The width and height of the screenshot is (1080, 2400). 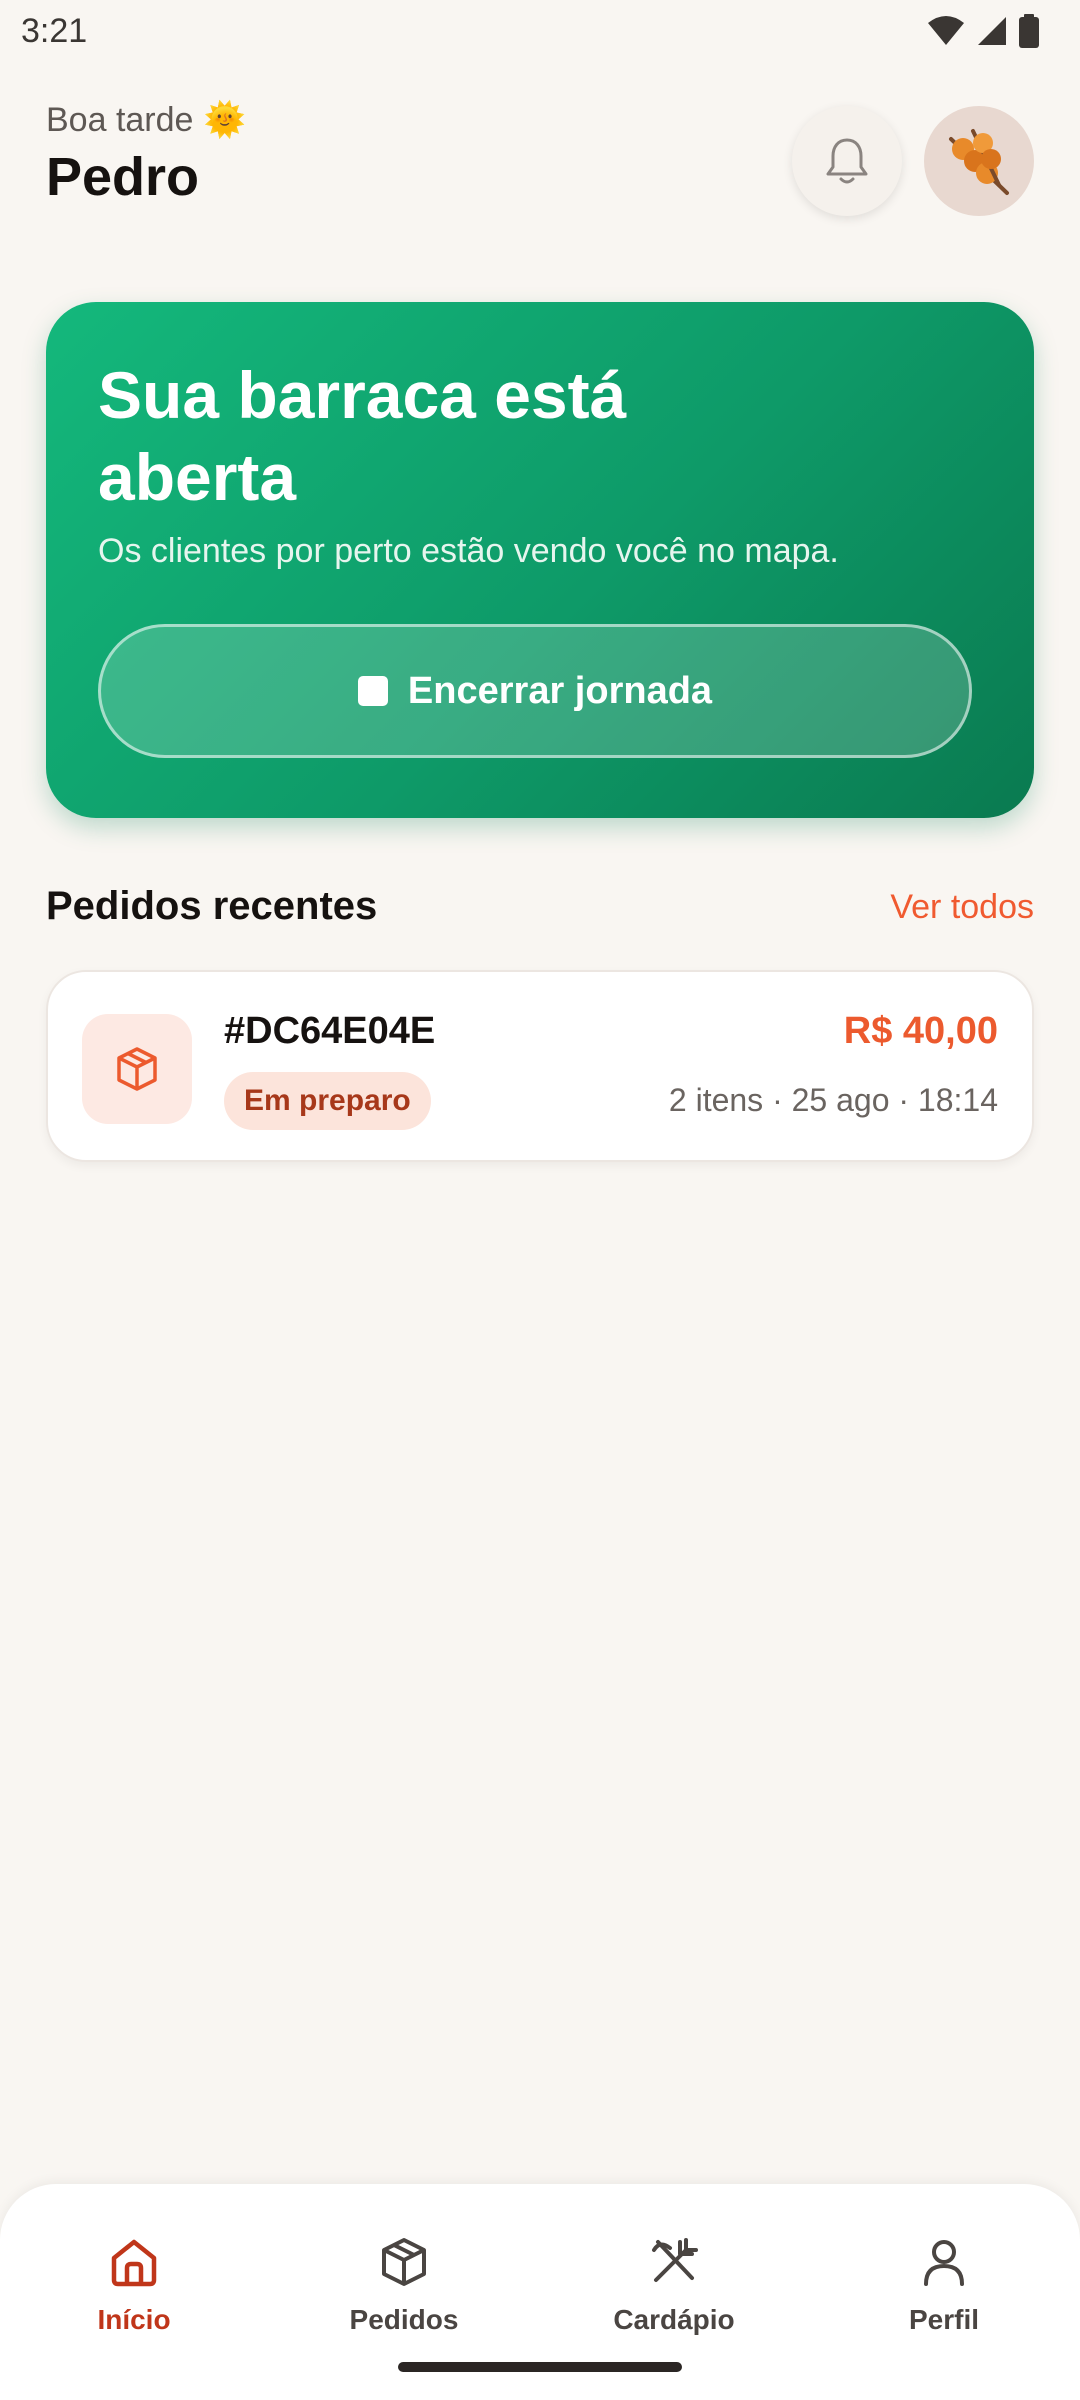 What do you see at coordinates (920, 1031) in the screenshot?
I see `order-price: R$ 40,00` at bounding box center [920, 1031].